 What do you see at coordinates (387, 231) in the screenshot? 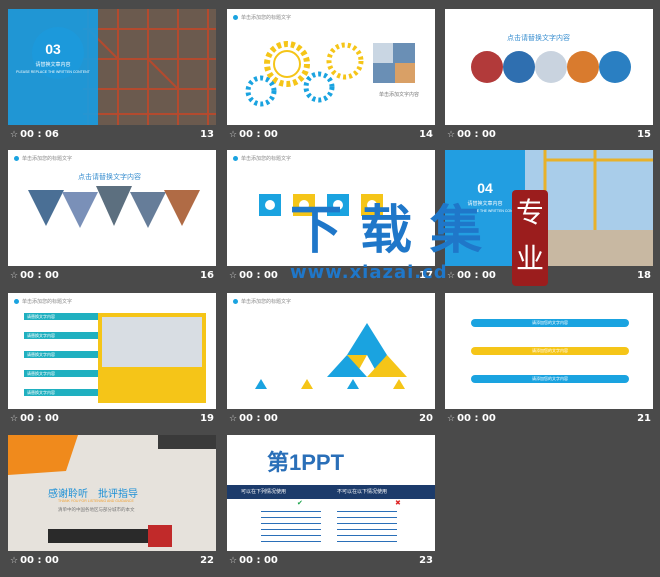
I see `watermark-char: 载` at bounding box center [387, 231].